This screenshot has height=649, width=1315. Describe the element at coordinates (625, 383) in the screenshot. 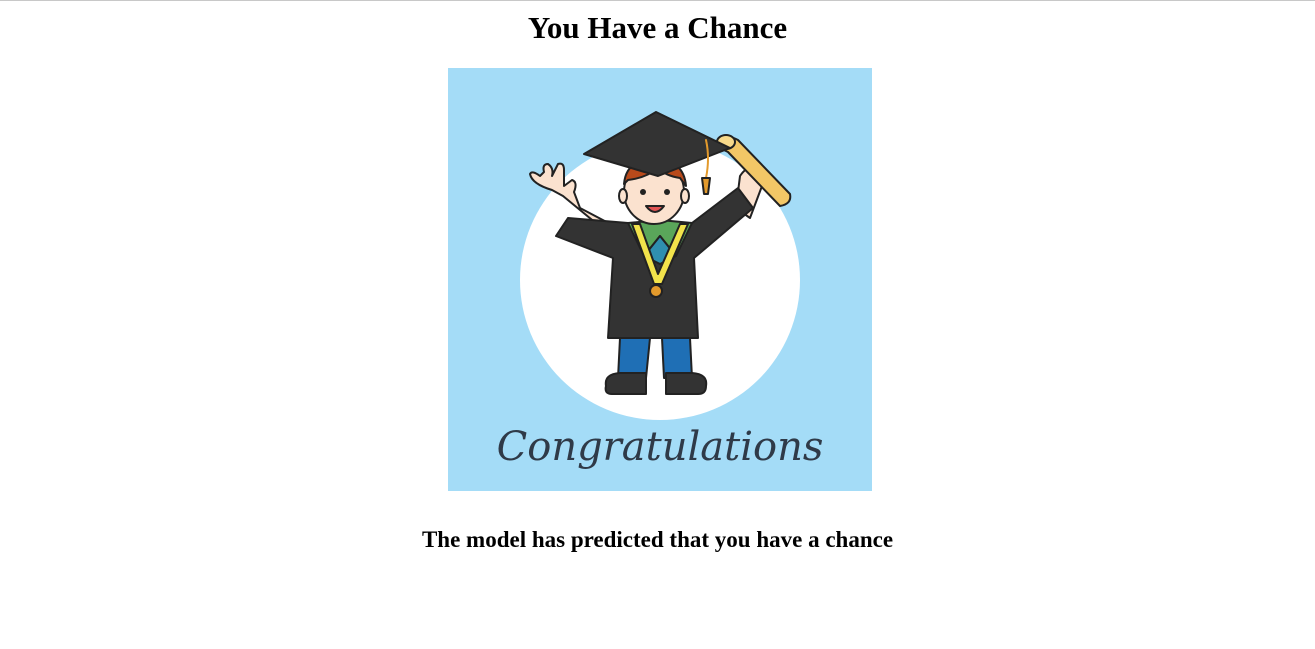

I see `shoe-left` at that location.